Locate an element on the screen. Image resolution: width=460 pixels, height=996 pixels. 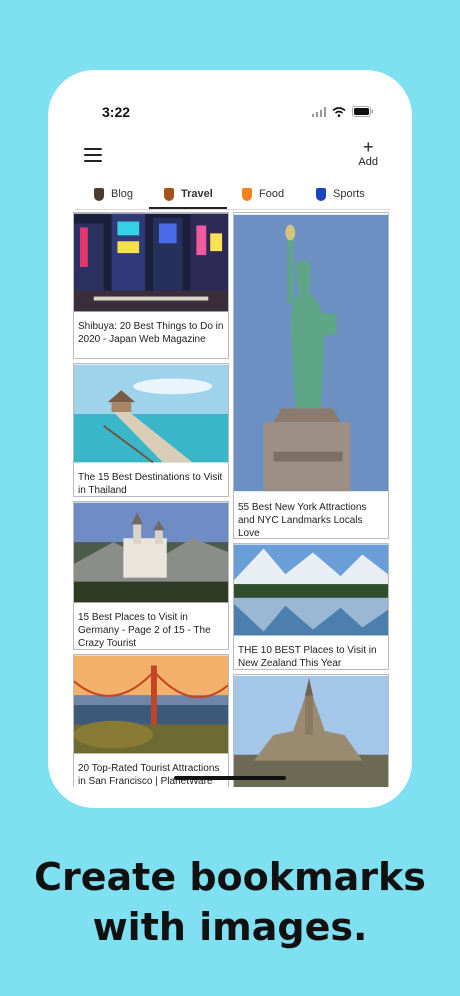
tab-travel: Travel is located at coordinates (188, 194).